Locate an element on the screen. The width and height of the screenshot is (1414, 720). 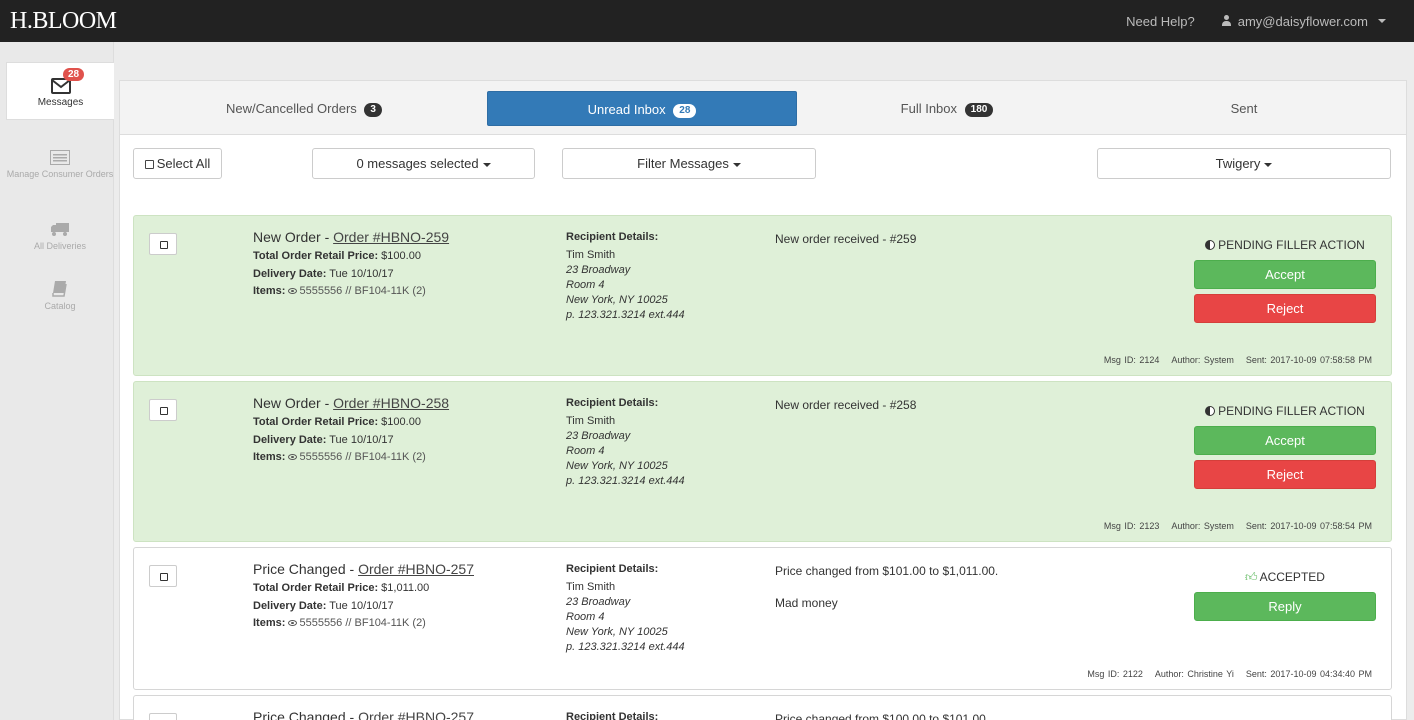
tab-unread-inbox: Unread Inbox 28 is located at coordinates (642, 108).